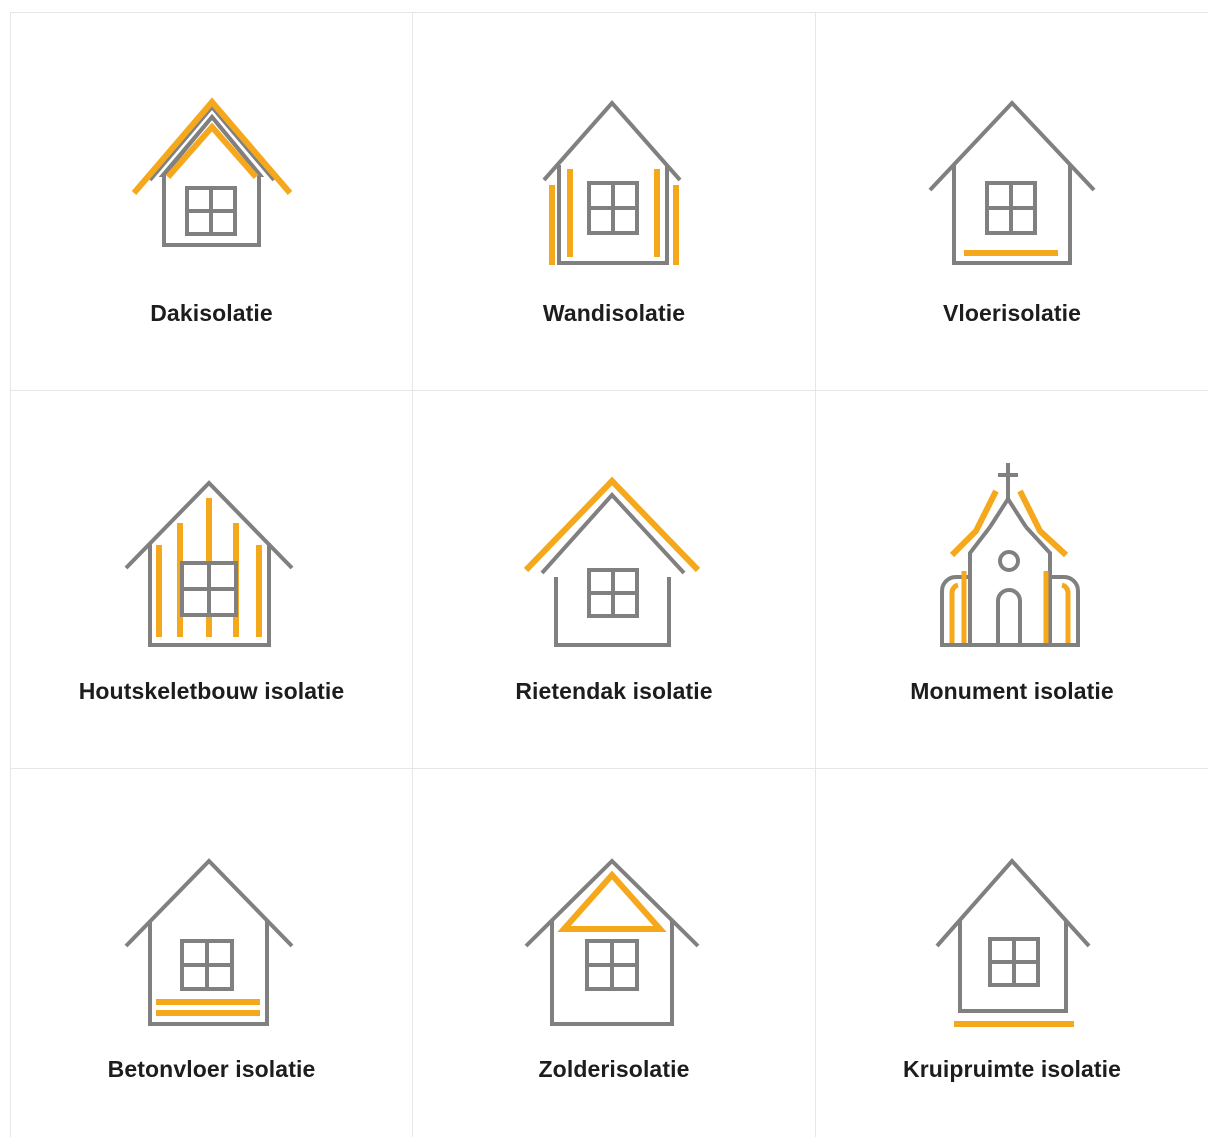 The width and height of the screenshot is (1208, 1137). What do you see at coordinates (211, 1069) in the screenshot?
I see `tile-label: Betonvloer isolatie` at bounding box center [211, 1069].